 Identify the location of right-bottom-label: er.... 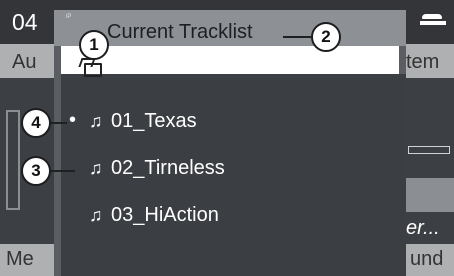
(423, 228).